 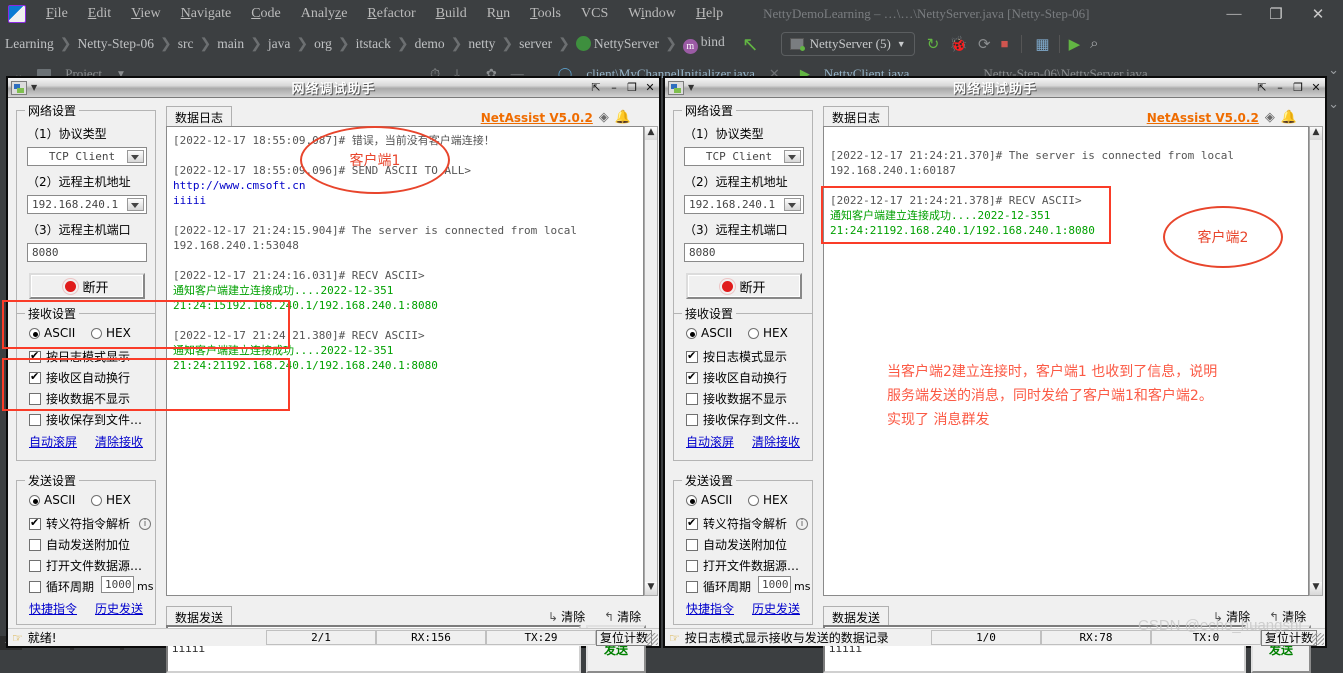 What do you see at coordinates (481, 44) in the screenshot?
I see `breadcrumb-netty: netty` at bounding box center [481, 44].